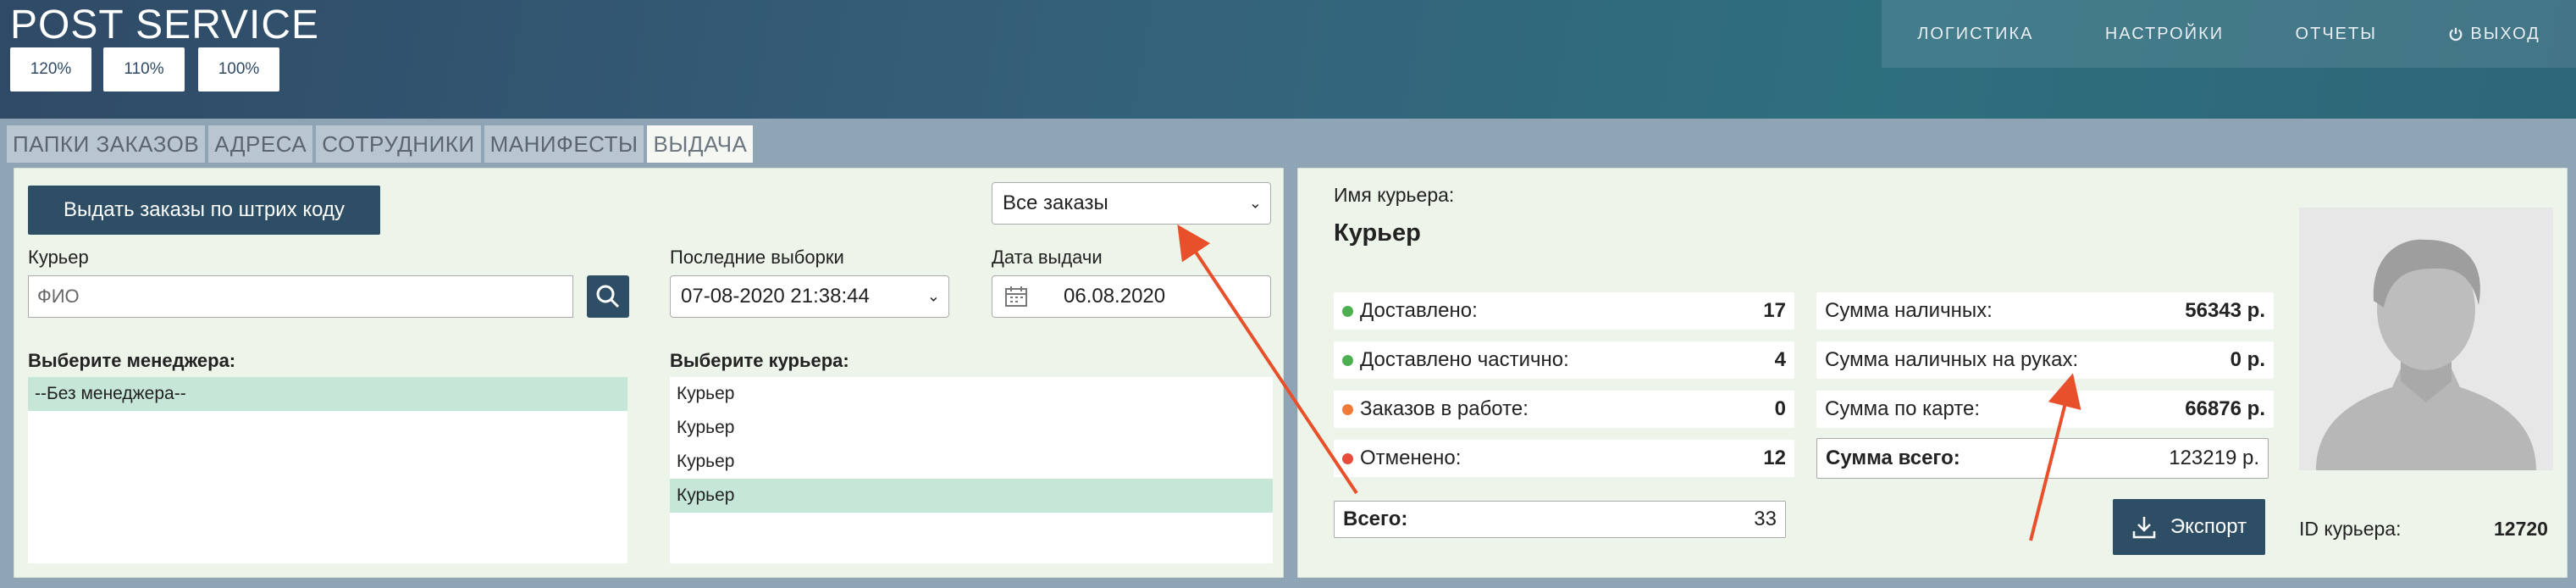  Describe the element at coordinates (328, 394) in the screenshot. I see `list-item: --Без менеджера--` at that location.